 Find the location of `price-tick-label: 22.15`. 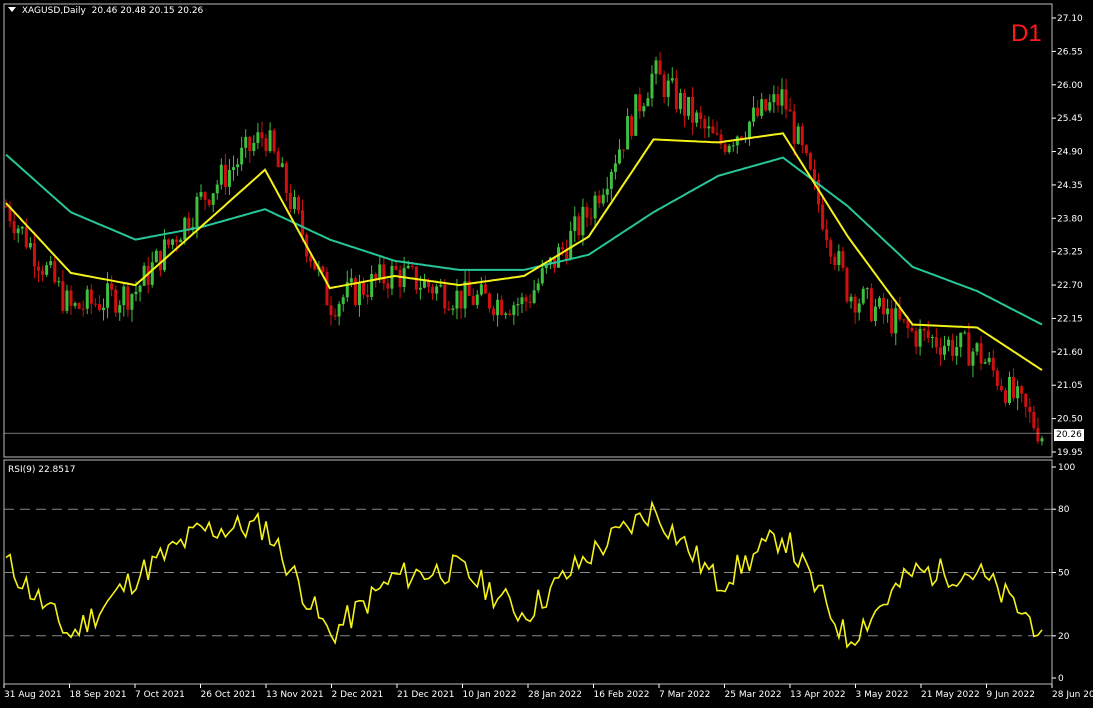

price-tick-label: 22.15 is located at coordinates (1070, 319).